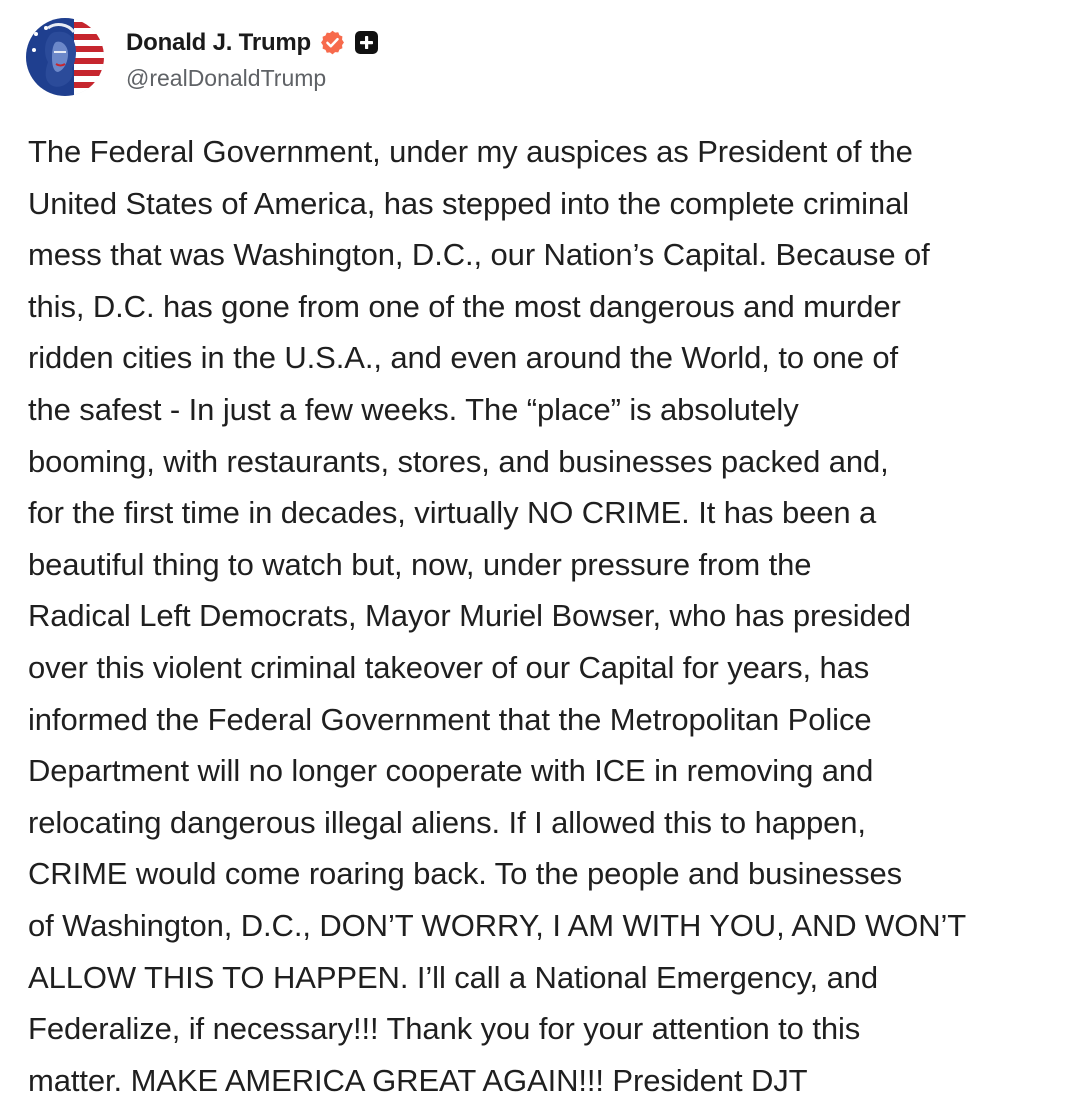 The width and height of the screenshot is (1080, 1111). What do you see at coordinates (367, 42) in the screenshot?
I see `plus-badge-icon` at bounding box center [367, 42].